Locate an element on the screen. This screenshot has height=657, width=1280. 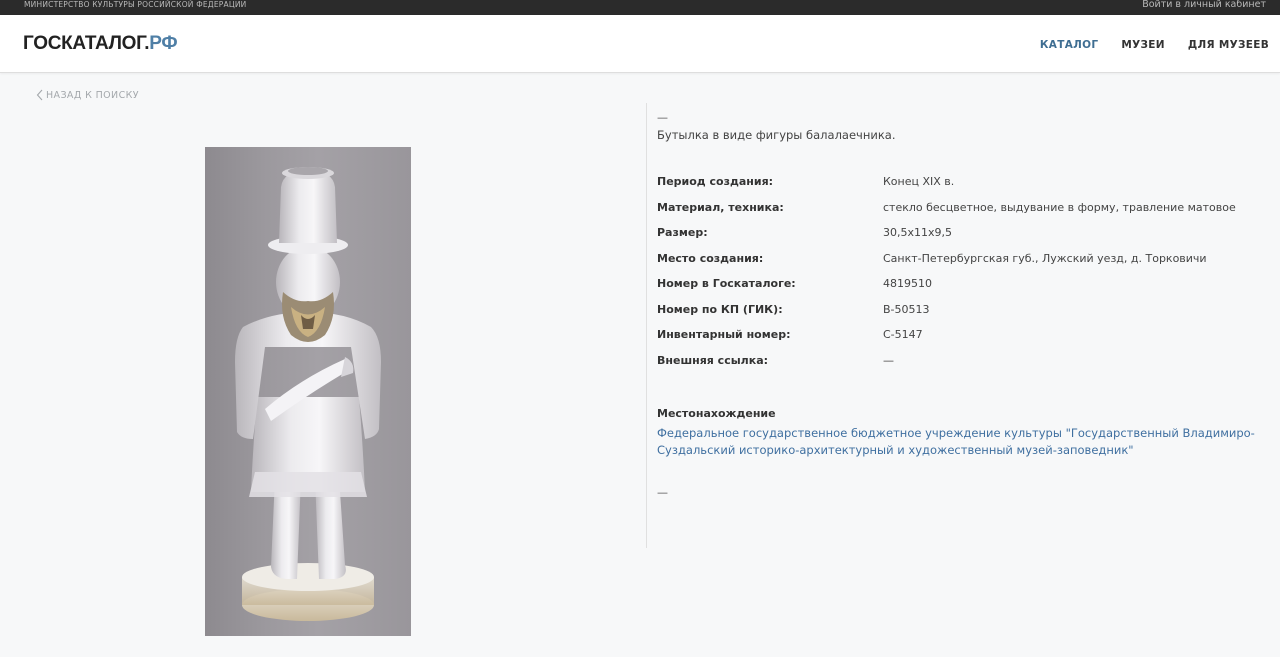
nav-catalog: КАТАЛОГ is located at coordinates (1069, 45).